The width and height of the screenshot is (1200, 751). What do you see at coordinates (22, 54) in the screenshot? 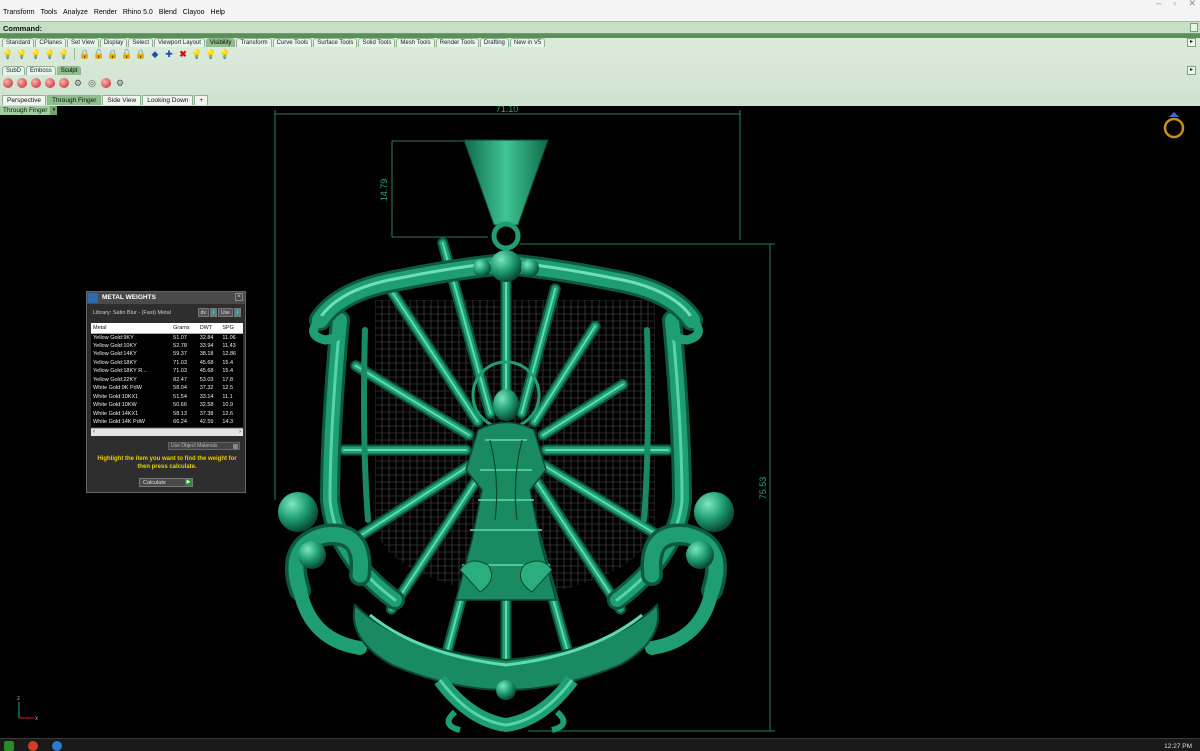
I see `hide-bulb-icon: 💡` at bounding box center [22, 54].